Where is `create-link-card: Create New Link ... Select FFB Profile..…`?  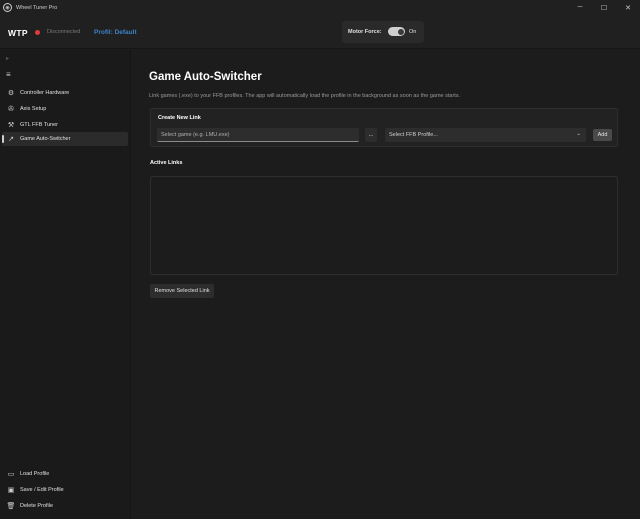 create-link-card: Create New Link ... Select FFB Profile..… is located at coordinates (384, 127).